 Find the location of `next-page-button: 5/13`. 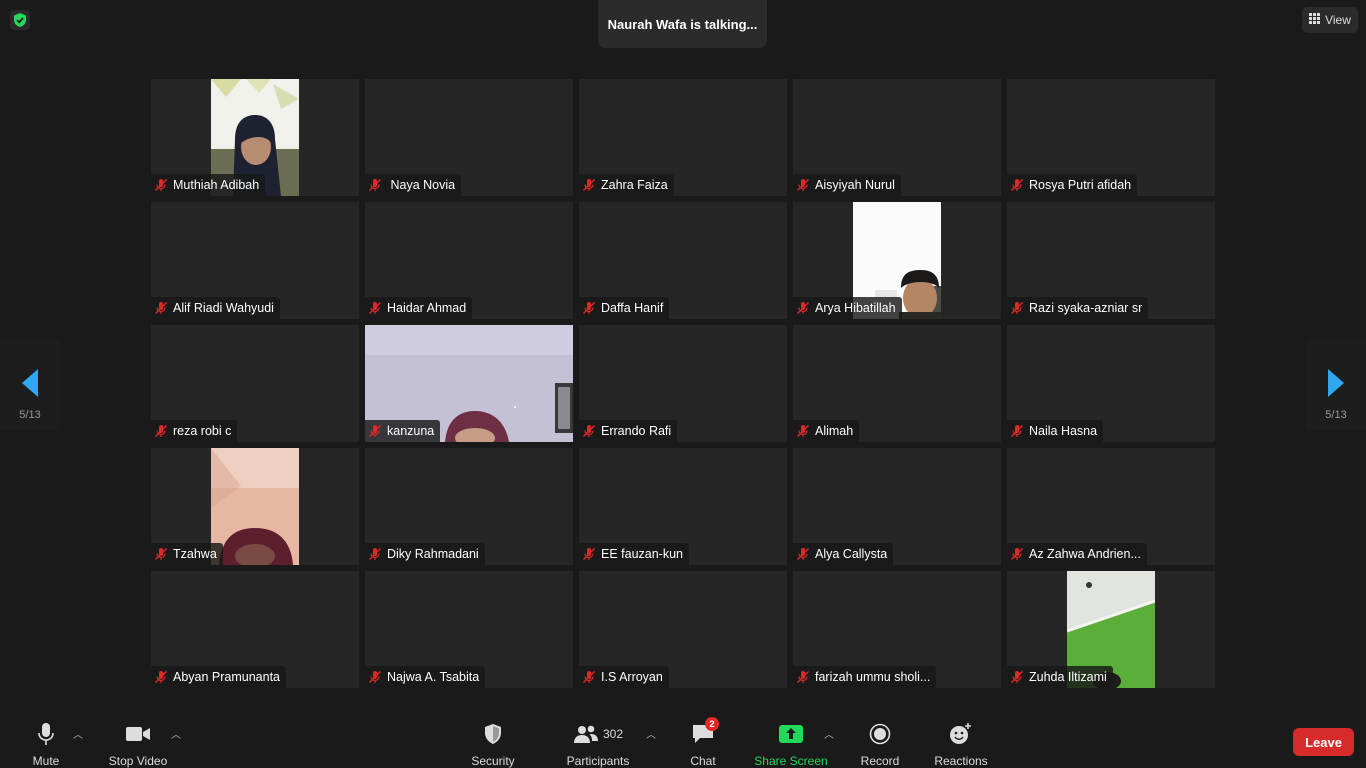

next-page-button: 5/13 is located at coordinates (1336, 385).